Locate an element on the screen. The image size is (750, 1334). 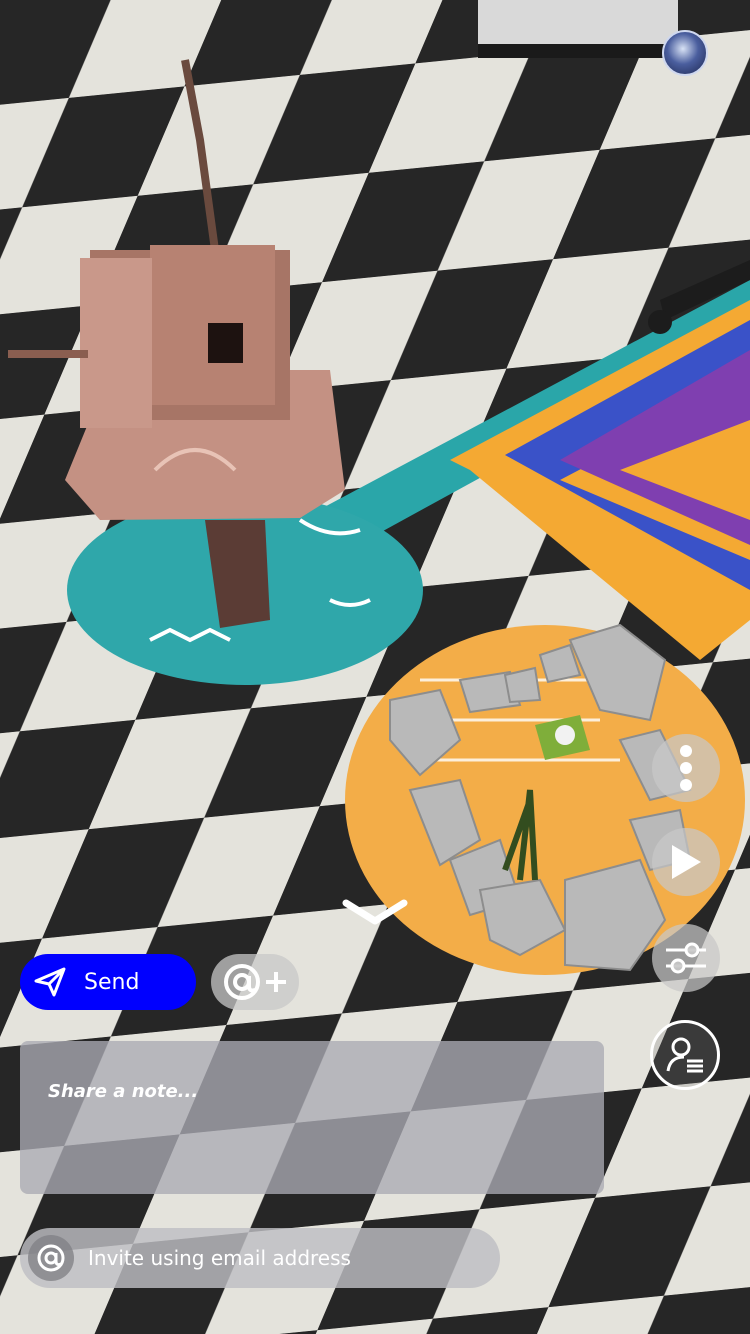
play-button is located at coordinates (686, 862).